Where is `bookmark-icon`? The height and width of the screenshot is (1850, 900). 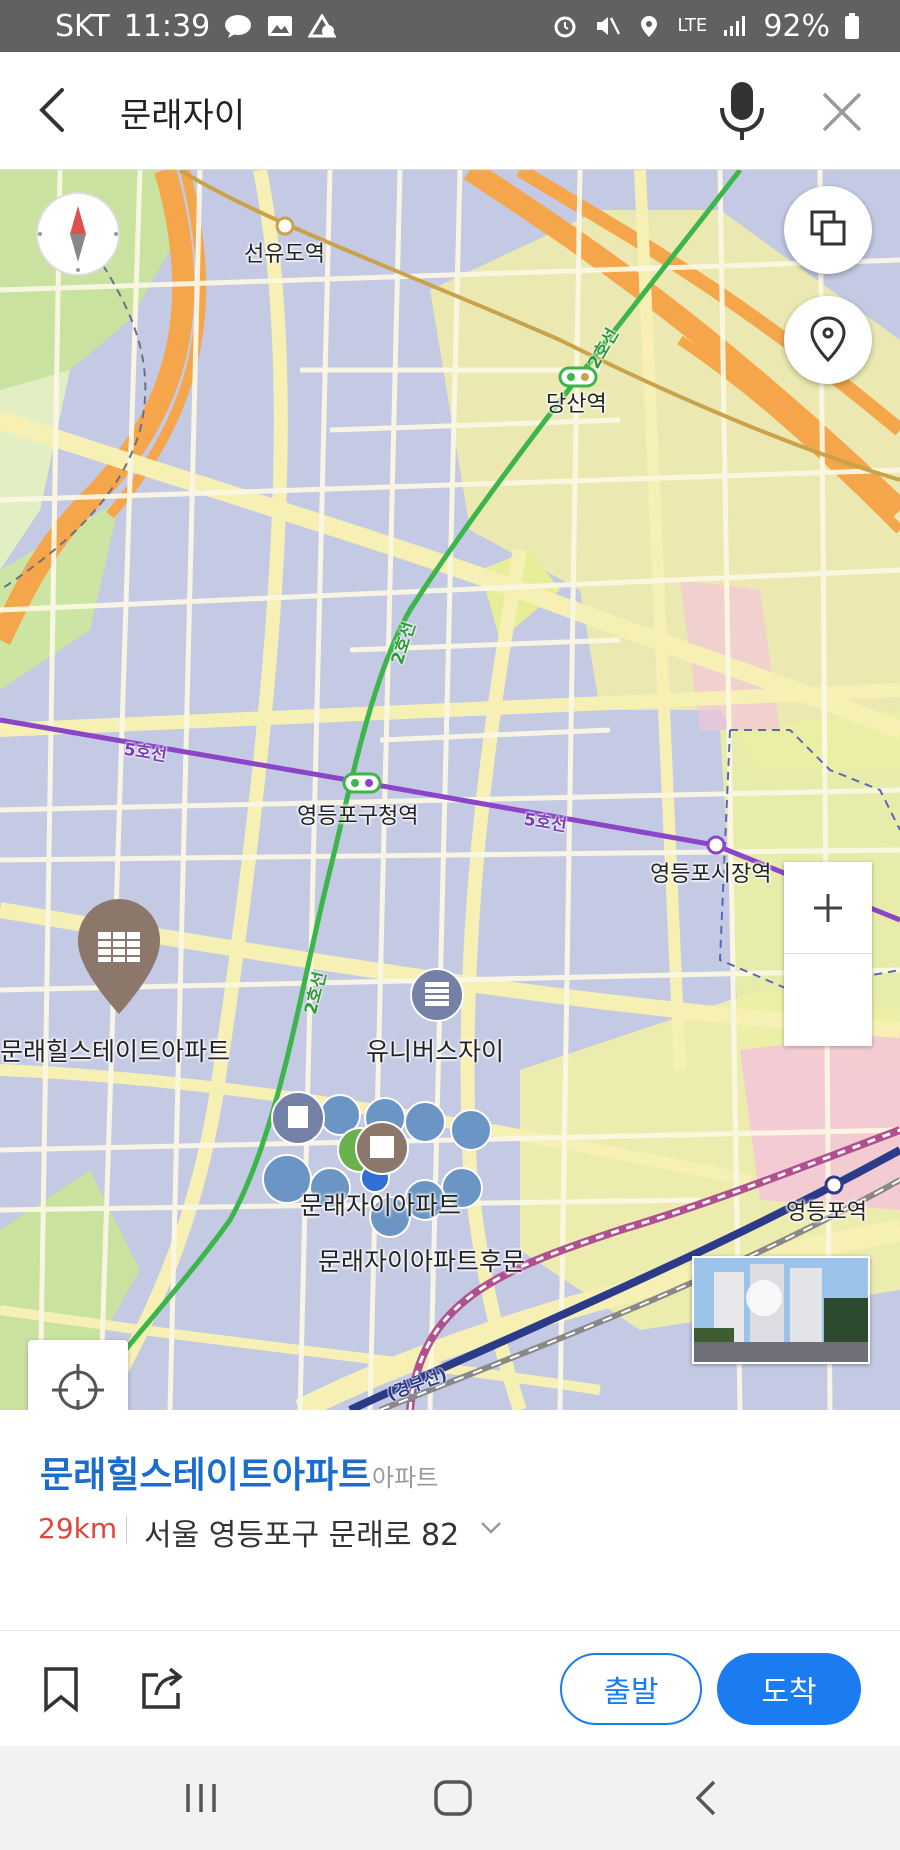 bookmark-icon is located at coordinates (61, 1689).